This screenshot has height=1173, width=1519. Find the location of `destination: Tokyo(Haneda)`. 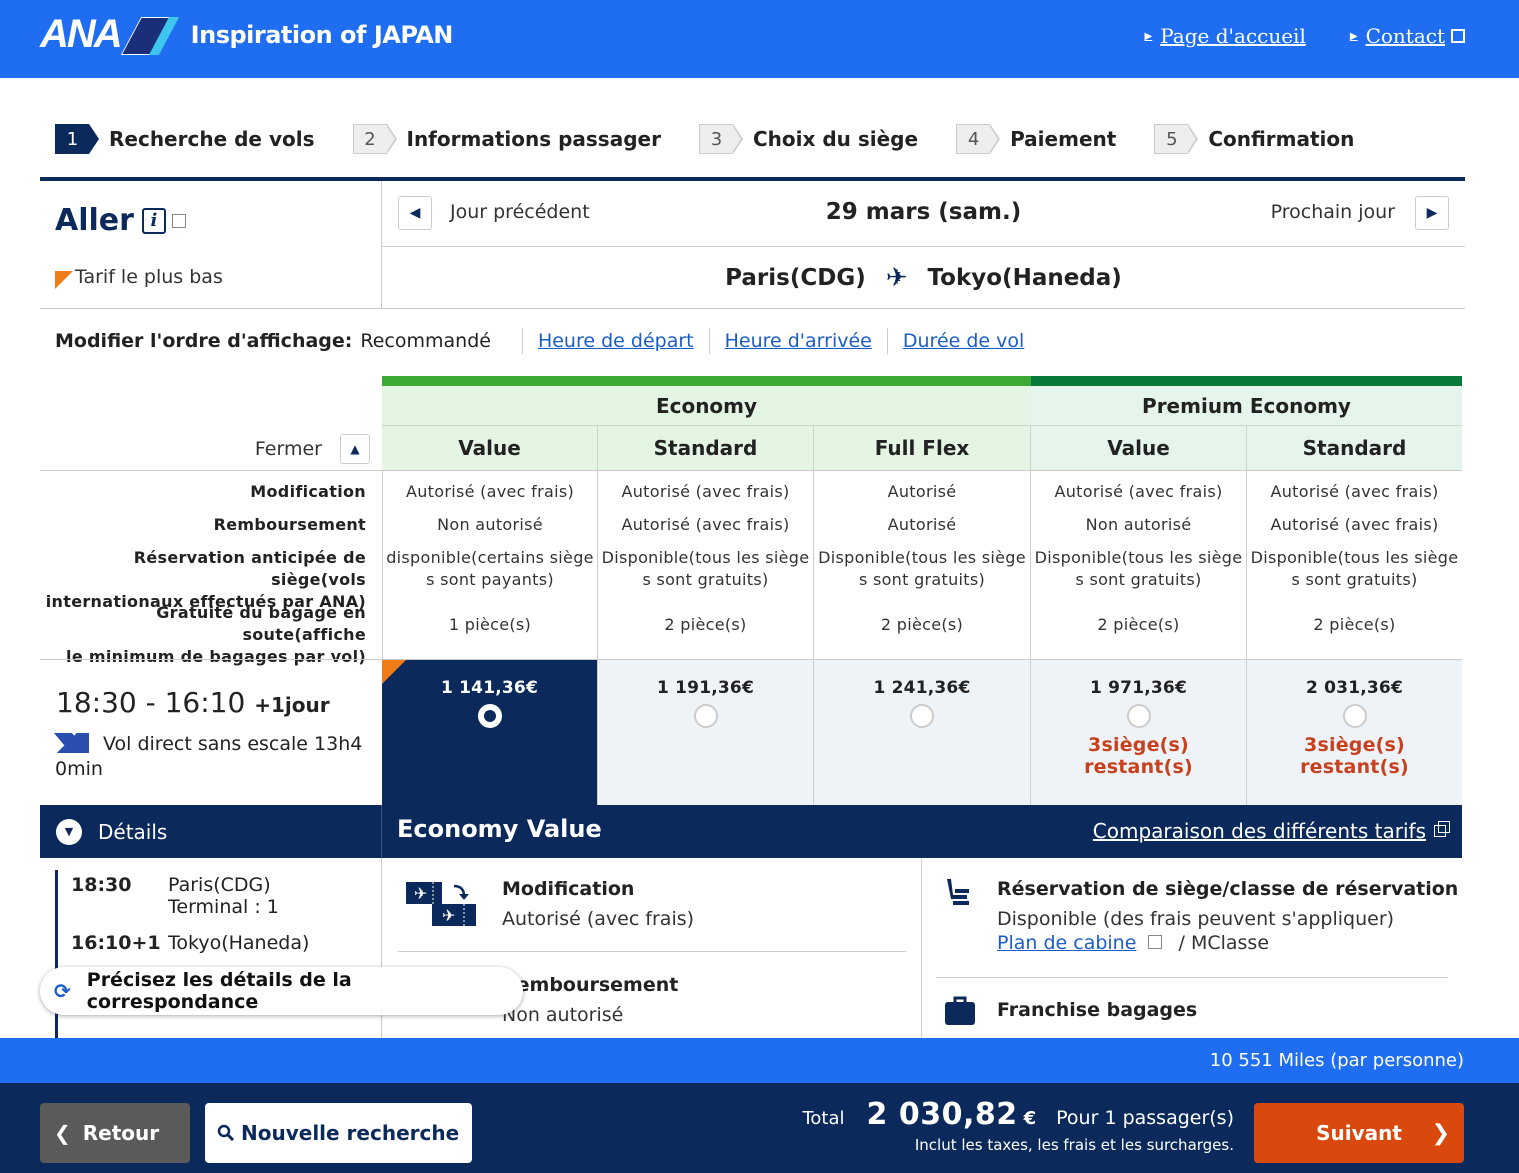

destination: Tokyo(Haneda) is located at coordinates (1024, 277).